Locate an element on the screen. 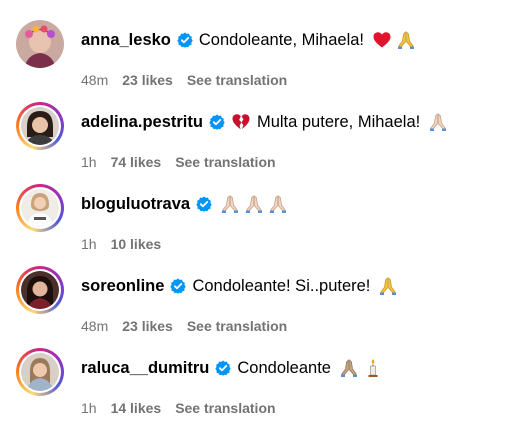  username: adelina.pestritu is located at coordinates (142, 122).